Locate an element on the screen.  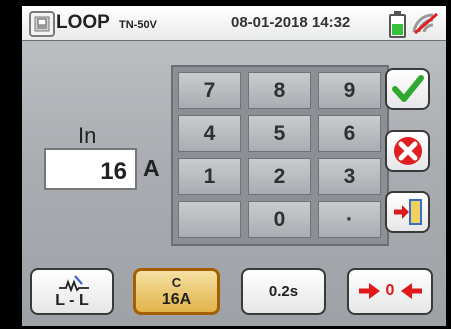
header-bar: LOOP TN-50V 08-01-2018 14:32 is located at coordinates (234, 23).